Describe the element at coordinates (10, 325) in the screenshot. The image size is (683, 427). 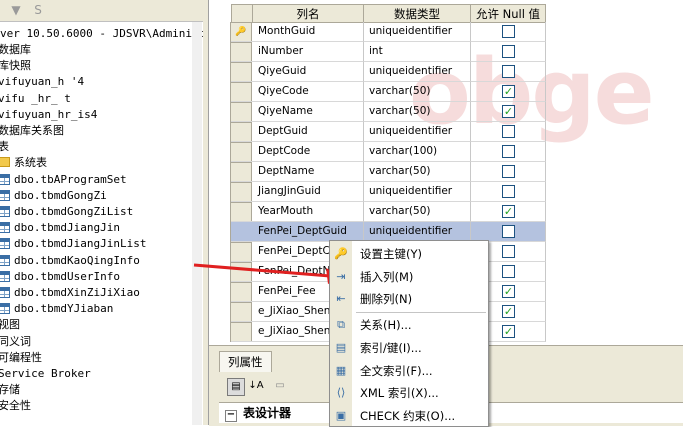
I see `tree-item: 视图` at that location.